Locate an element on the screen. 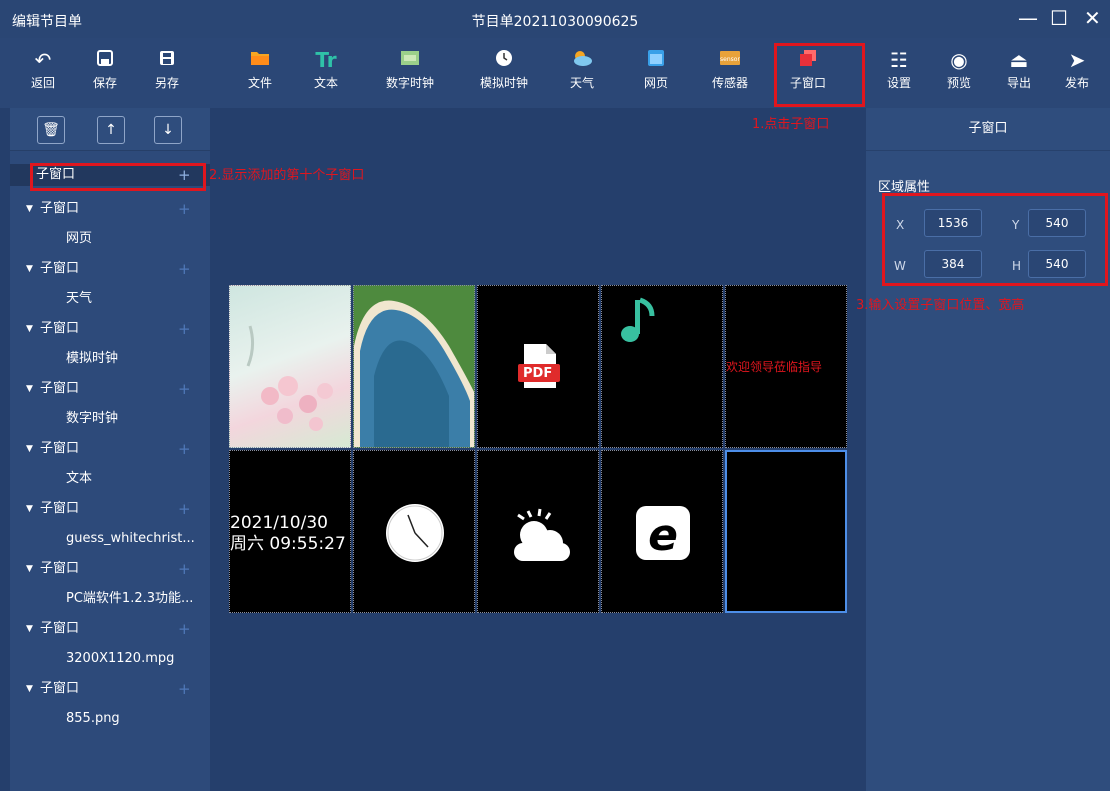 This screenshot has height=791, width=1110. weather-cell is located at coordinates (538, 531).